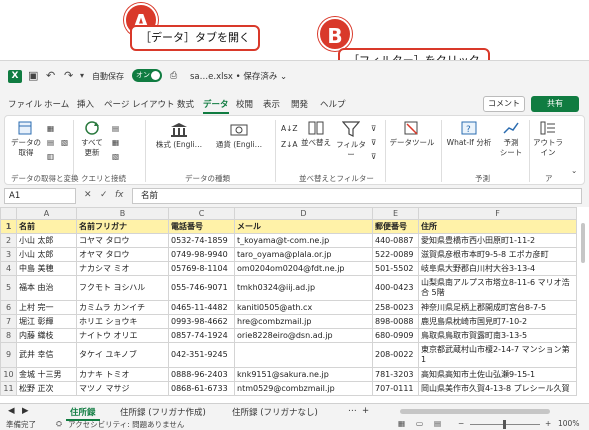  What do you see at coordinates (303, 307) in the screenshot?
I see `cell-d: kaniti0505@ath.cx` at bounding box center [303, 307].